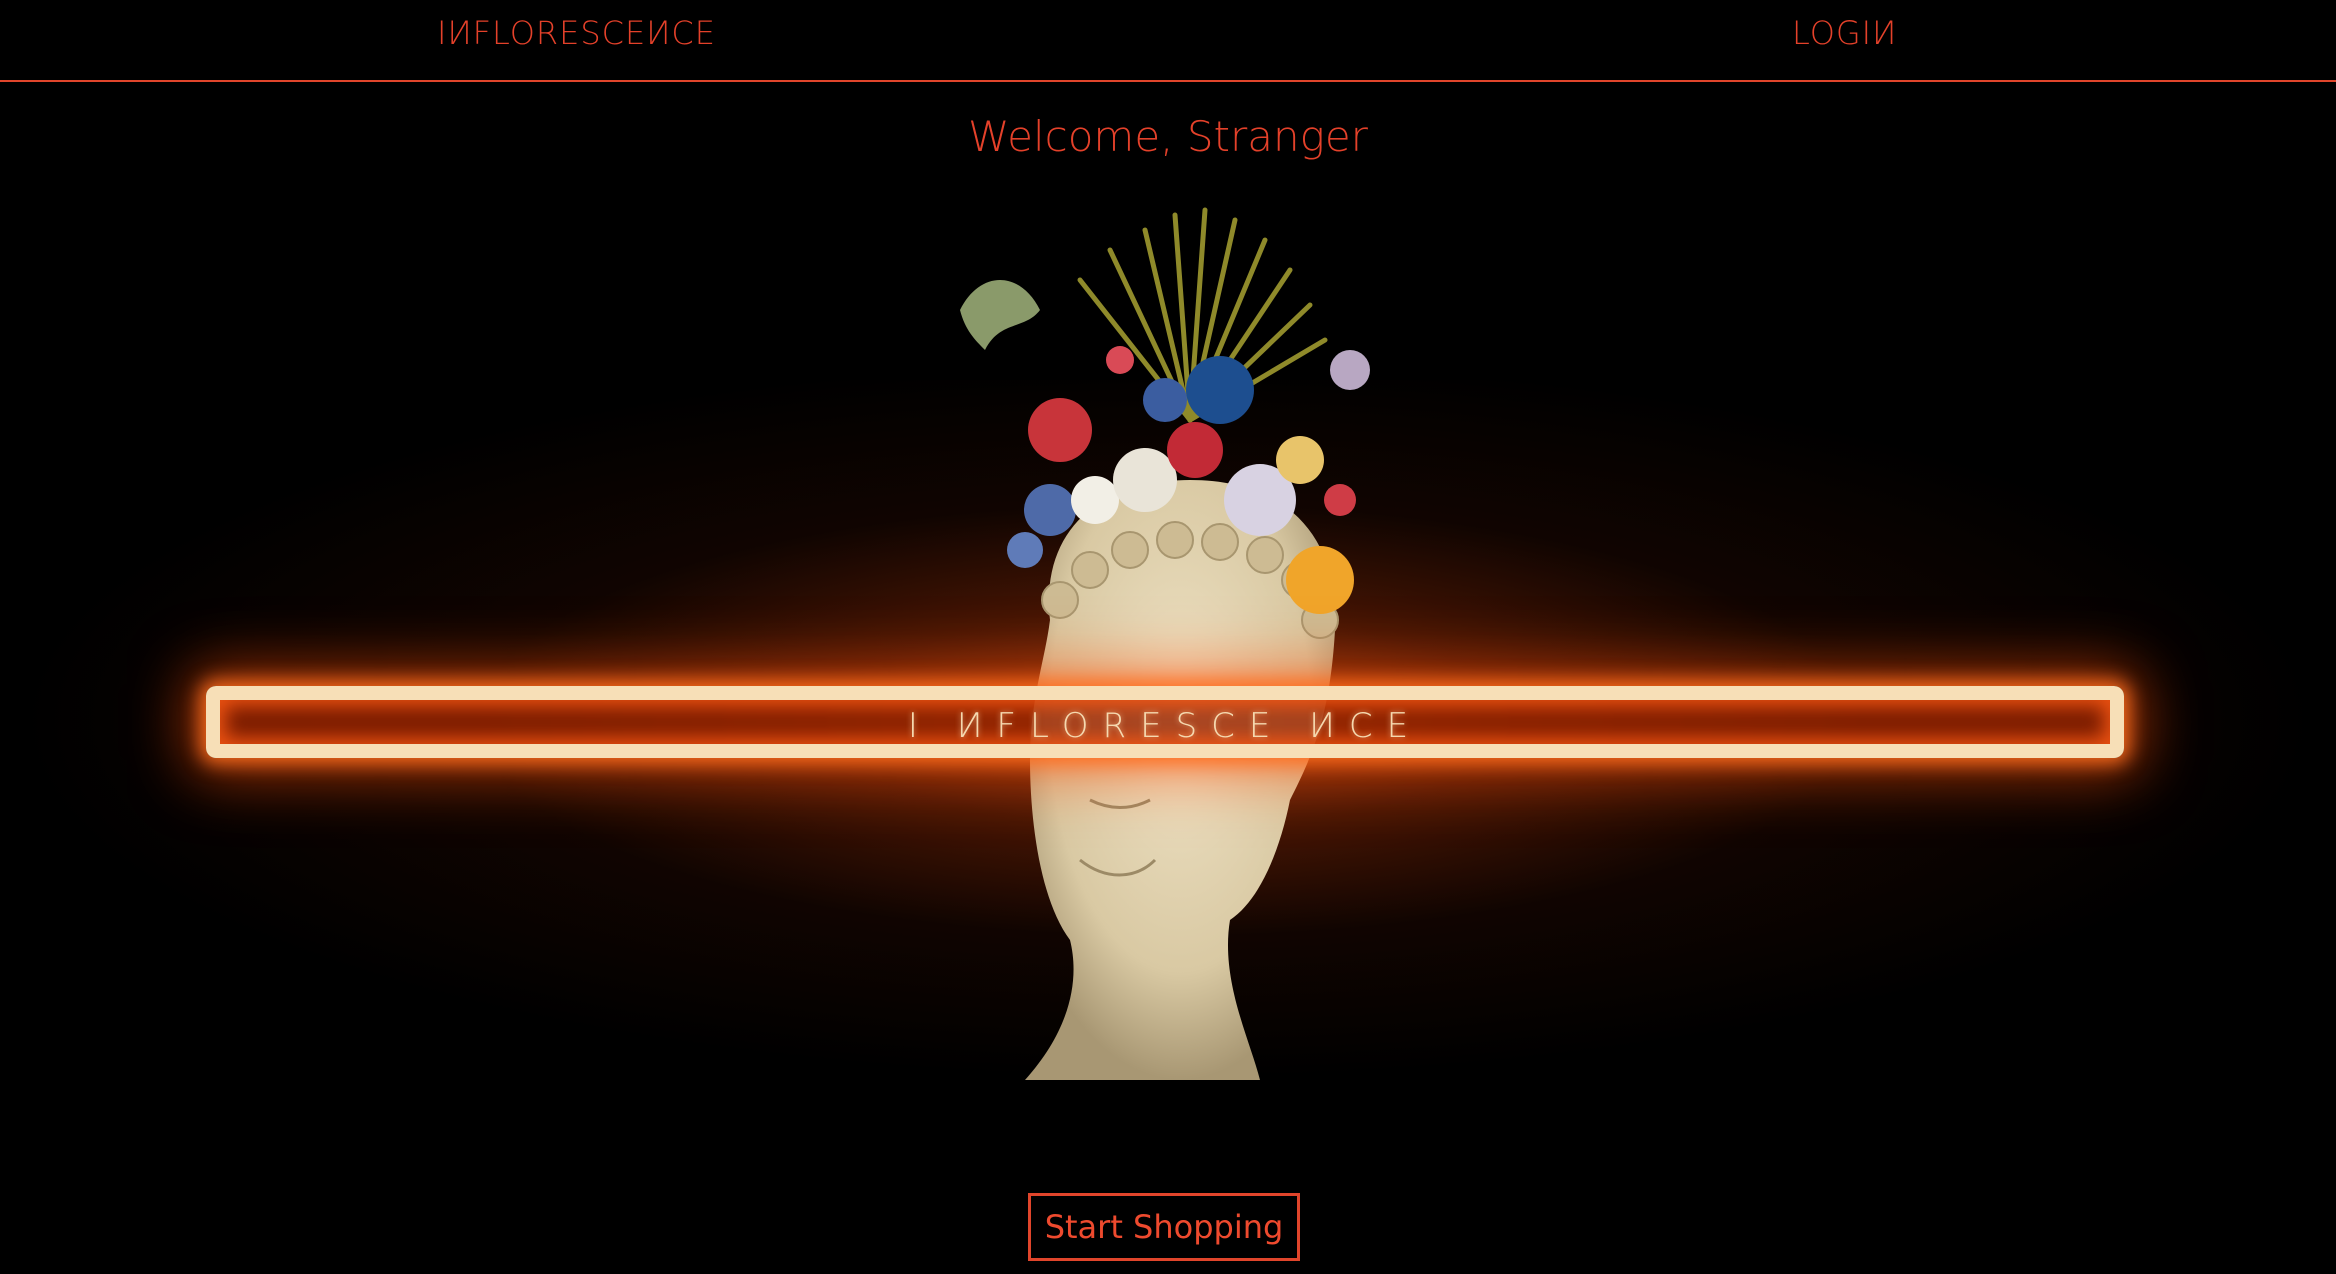 The image size is (2336, 1274). Describe the element at coordinates (1164, 1227) in the screenshot. I see `start-shopping-button: Start Shopping` at that location.